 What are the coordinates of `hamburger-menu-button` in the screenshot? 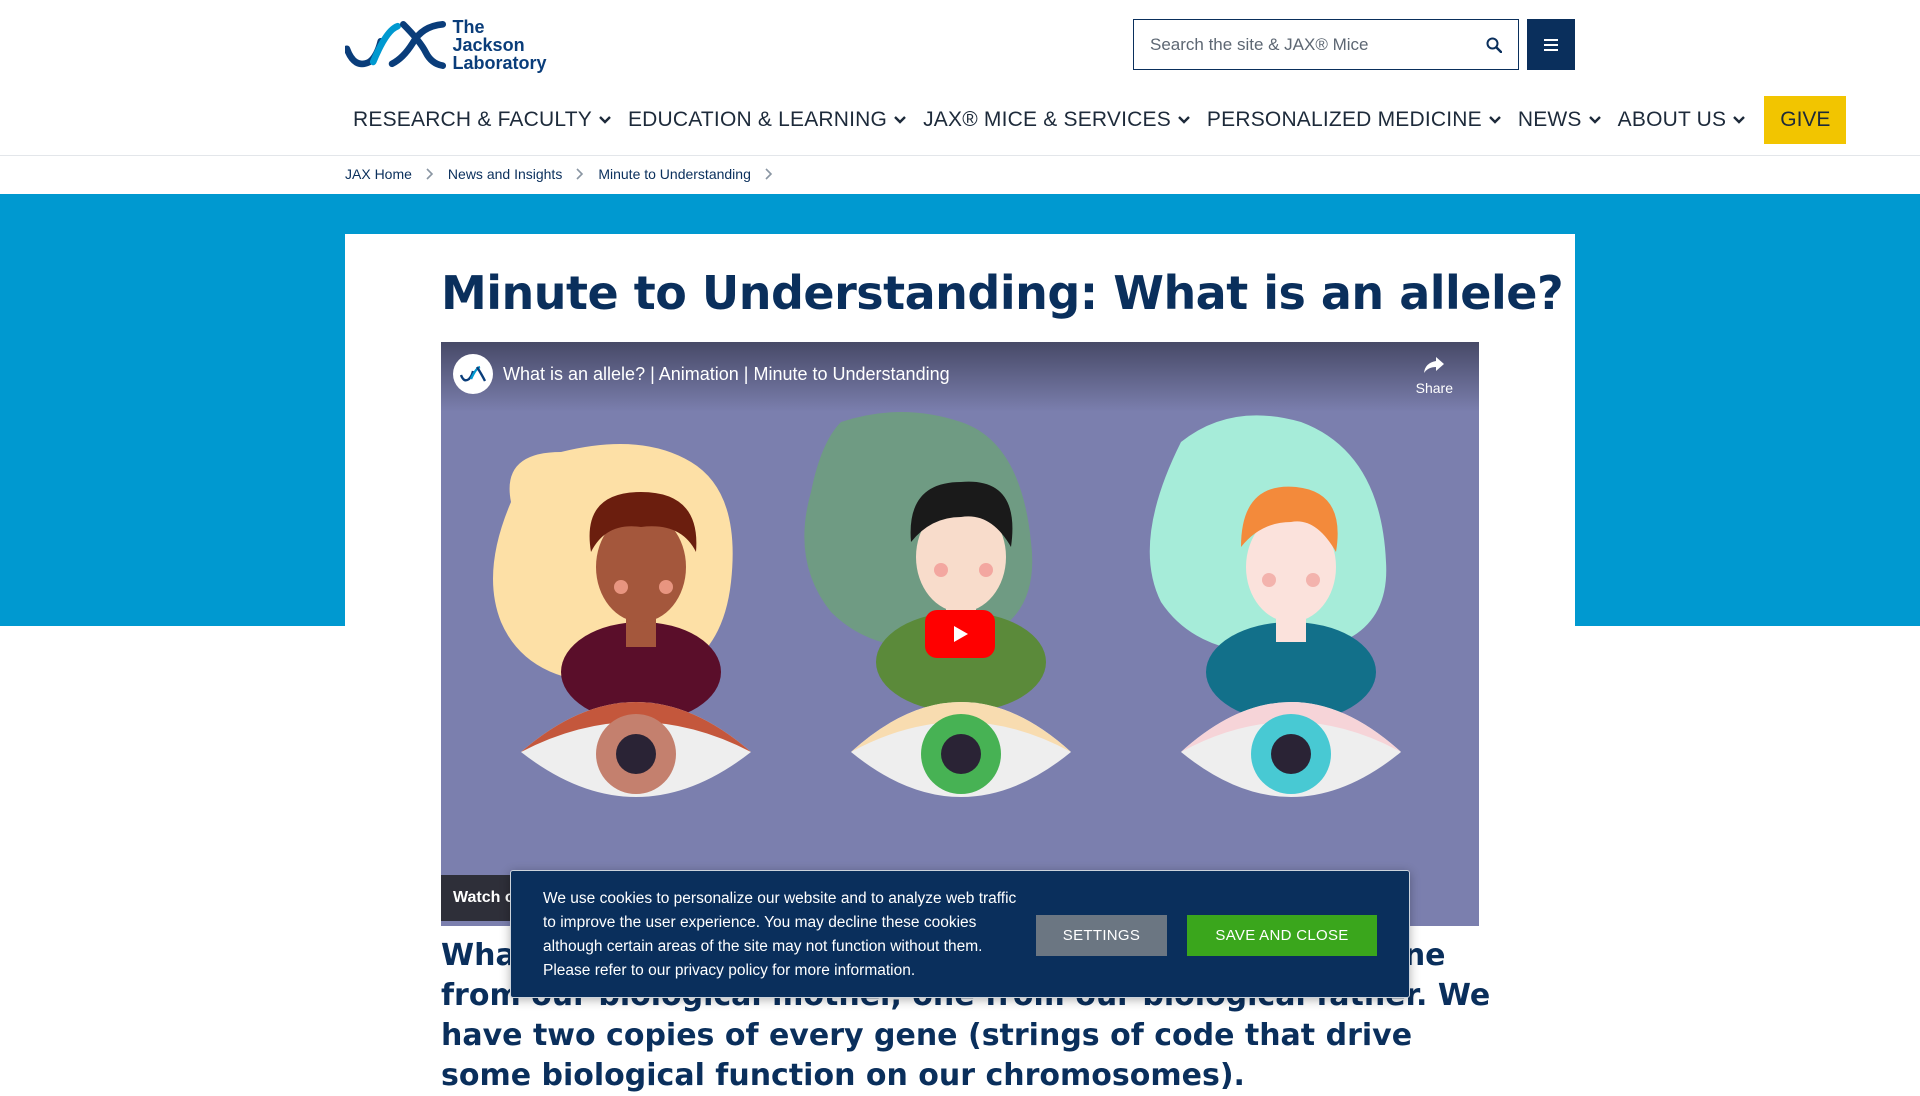 It's located at (1551, 44).